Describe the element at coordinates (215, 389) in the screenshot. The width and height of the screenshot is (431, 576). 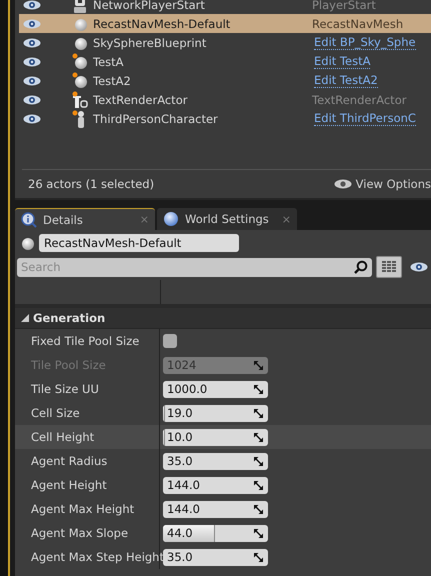
I see `number-field: 1000.0` at that location.